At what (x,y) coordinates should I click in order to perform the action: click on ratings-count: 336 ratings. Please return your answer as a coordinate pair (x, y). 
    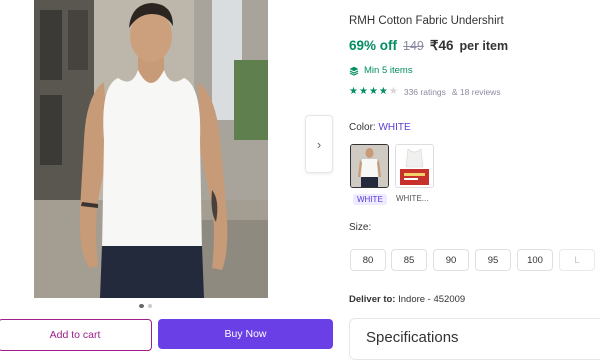
    Looking at the image, I should click on (424, 92).